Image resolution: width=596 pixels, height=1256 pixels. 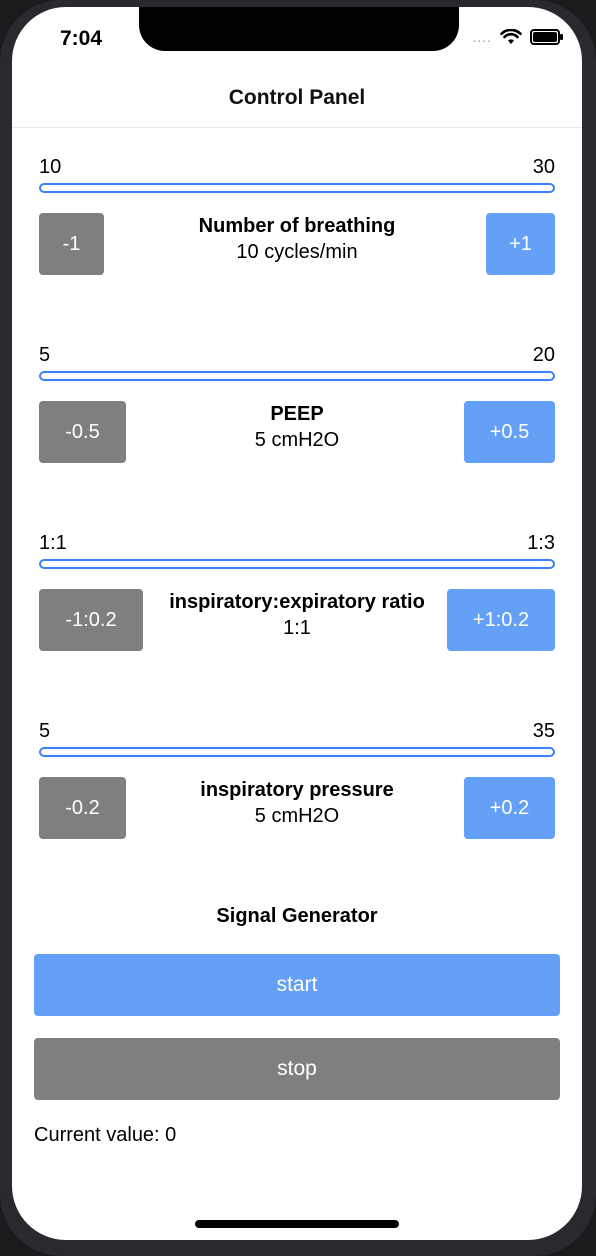 What do you see at coordinates (82, 808) in the screenshot?
I see `decrement-button: -0.2` at bounding box center [82, 808].